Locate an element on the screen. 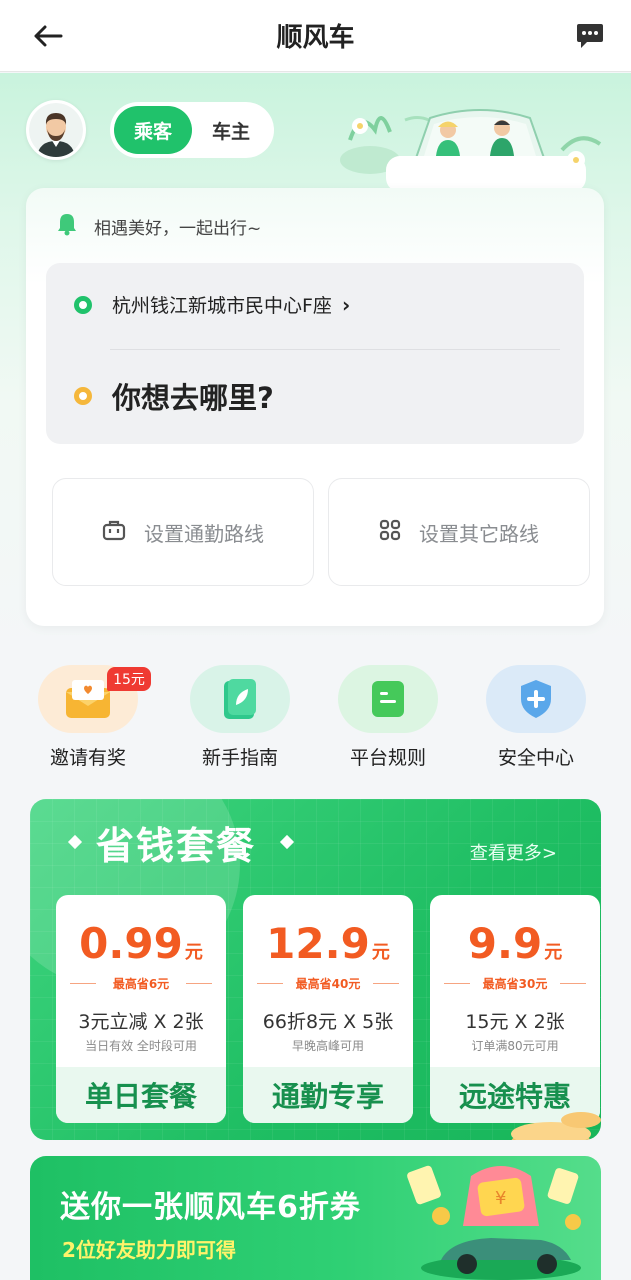 This screenshot has width=631, height=1280. max-saving: 最高省30元 is located at coordinates (515, 984).